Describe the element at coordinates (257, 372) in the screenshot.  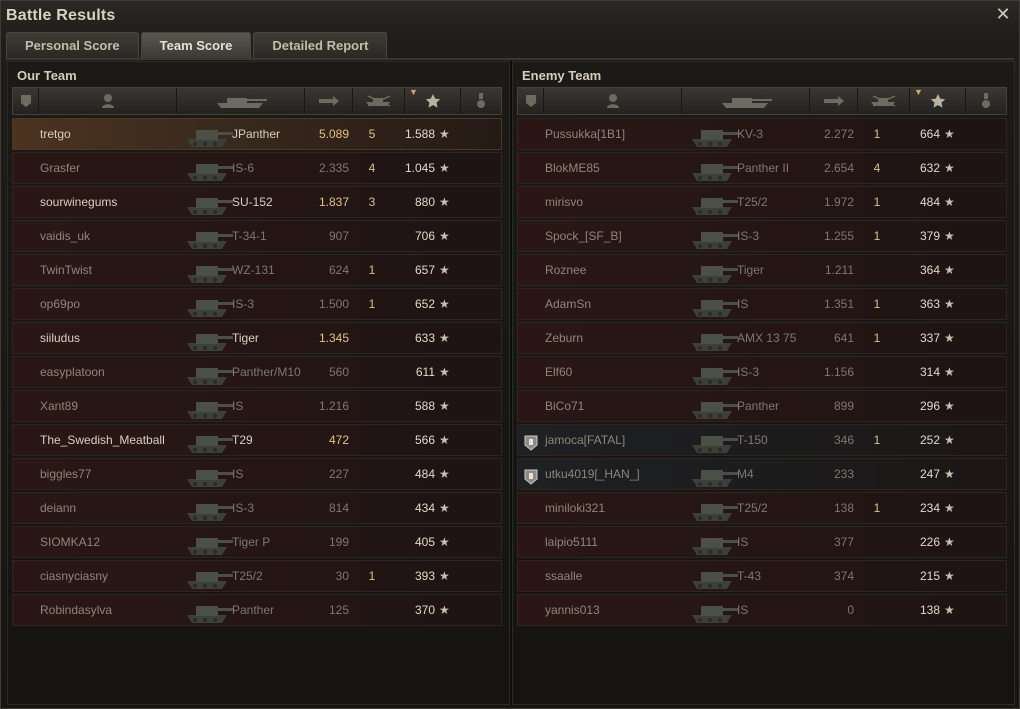
I see `player-row: easyplatoon Panther/M10 560 611 ★` at that location.